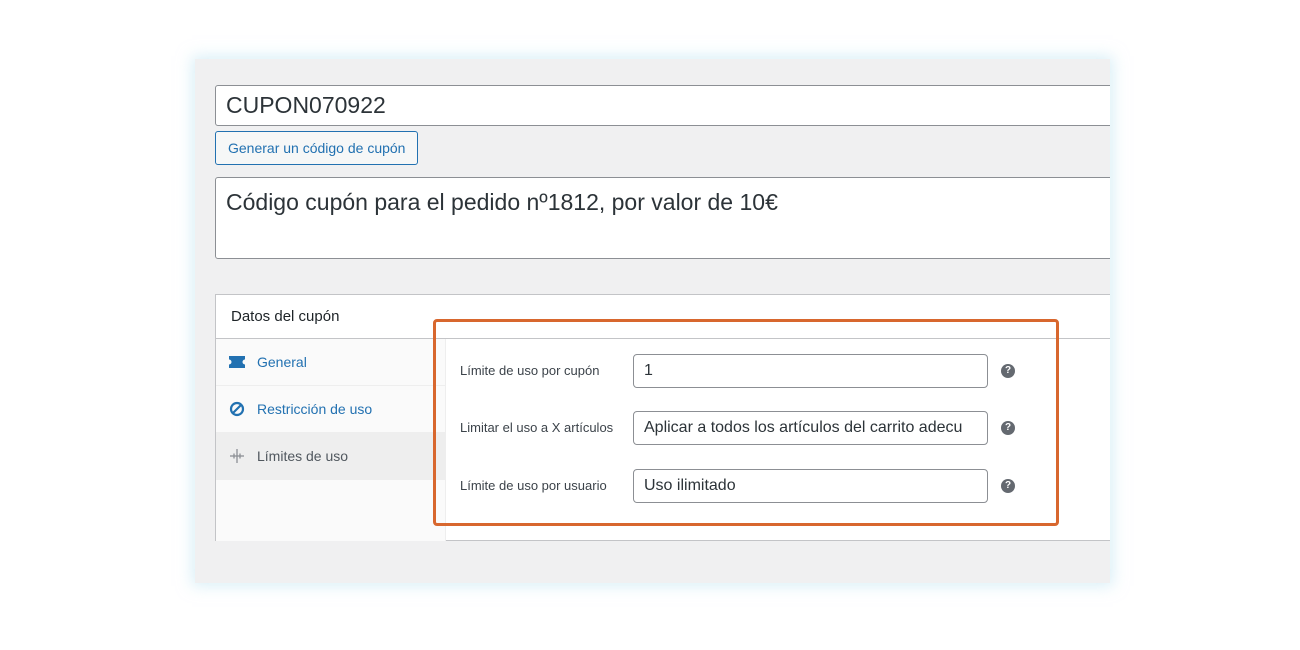 Image resolution: width=1300 pixels, height=650 pixels. Describe the element at coordinates (237, 409) in the screenshot. I see `ban-icon` at that location.